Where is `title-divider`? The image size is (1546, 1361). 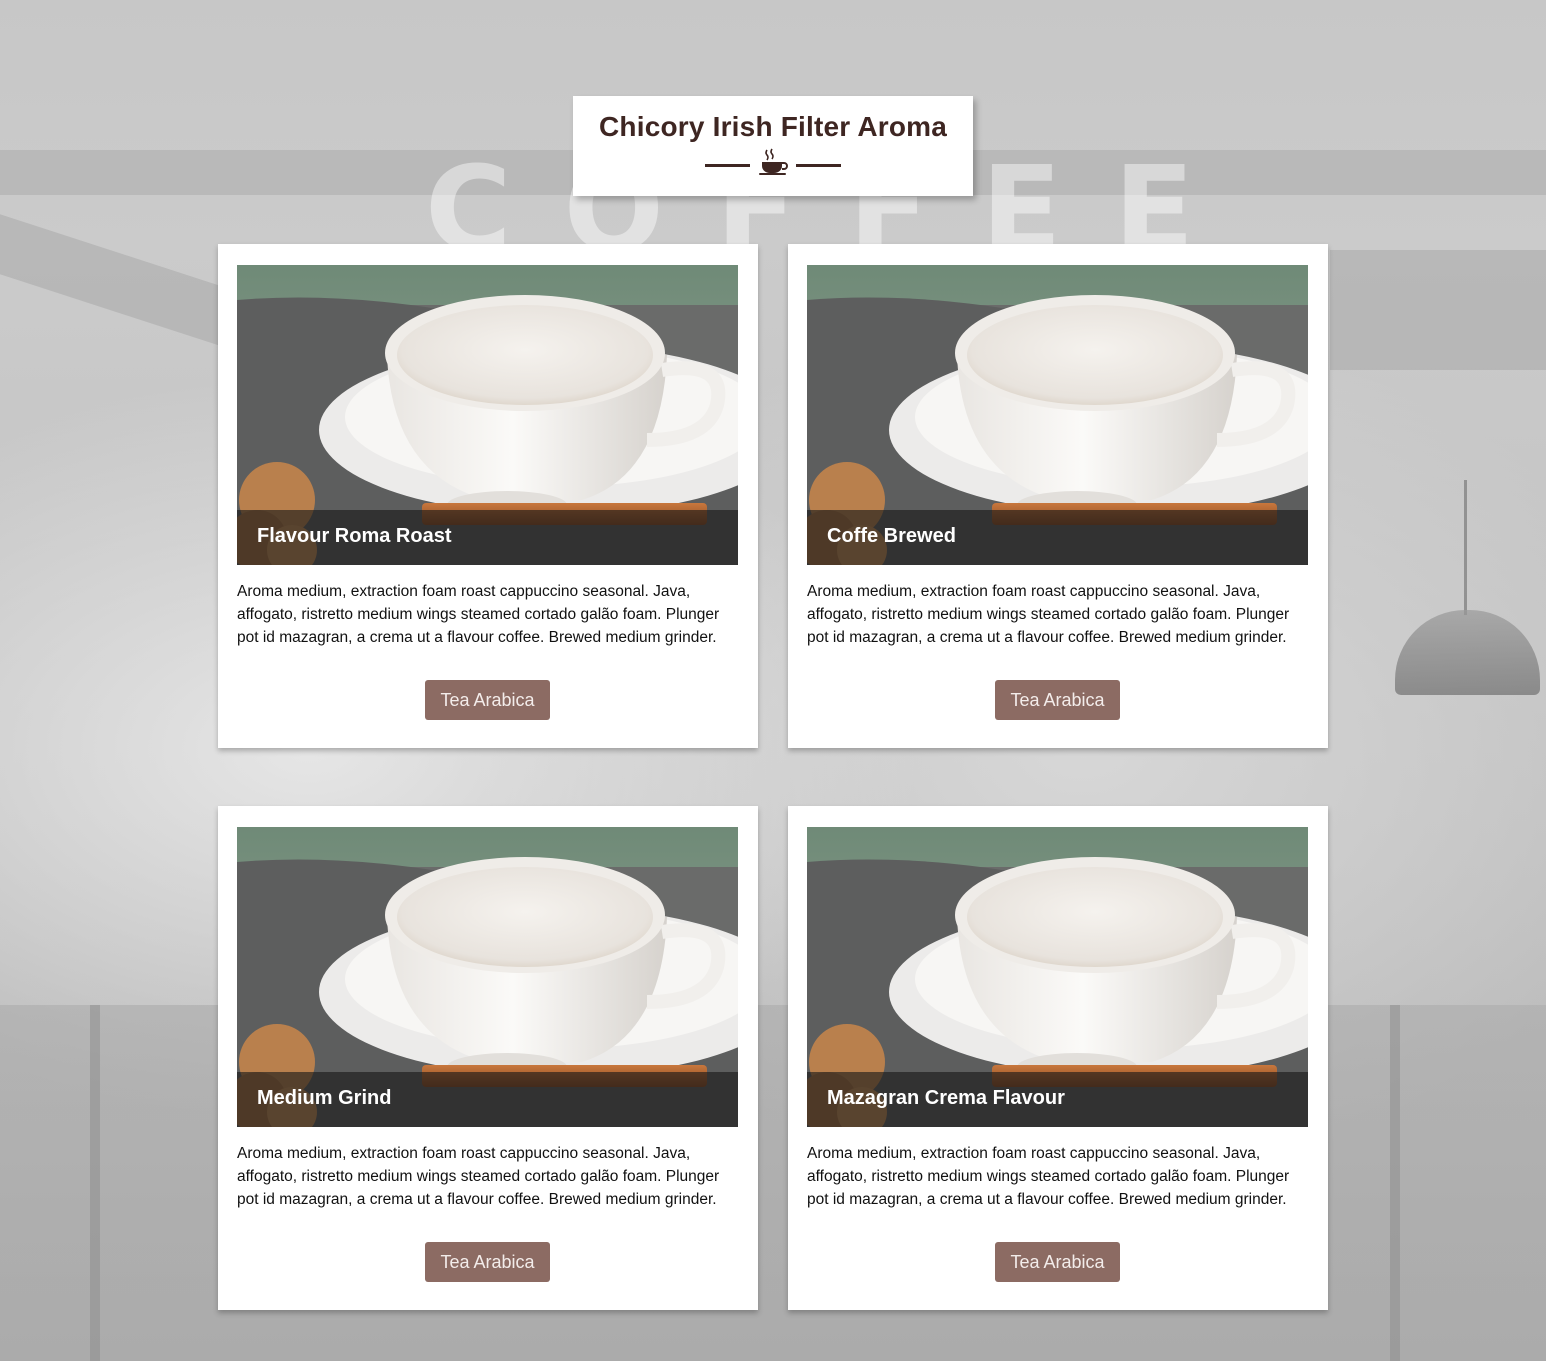 title-divider is located at coordinates (773, 162).